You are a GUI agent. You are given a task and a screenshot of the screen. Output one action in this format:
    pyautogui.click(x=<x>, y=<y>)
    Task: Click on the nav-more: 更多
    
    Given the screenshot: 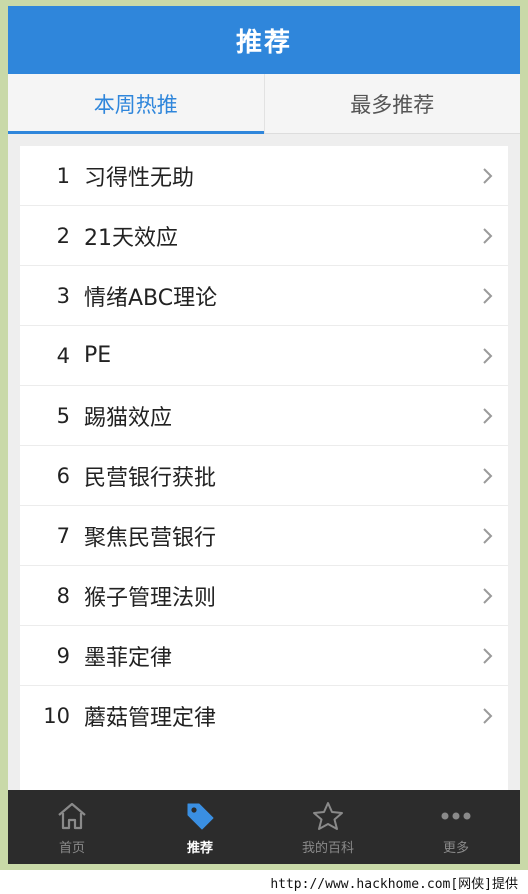 What is the action you would take?
    pyautogui.click(x=456, y=827)
    